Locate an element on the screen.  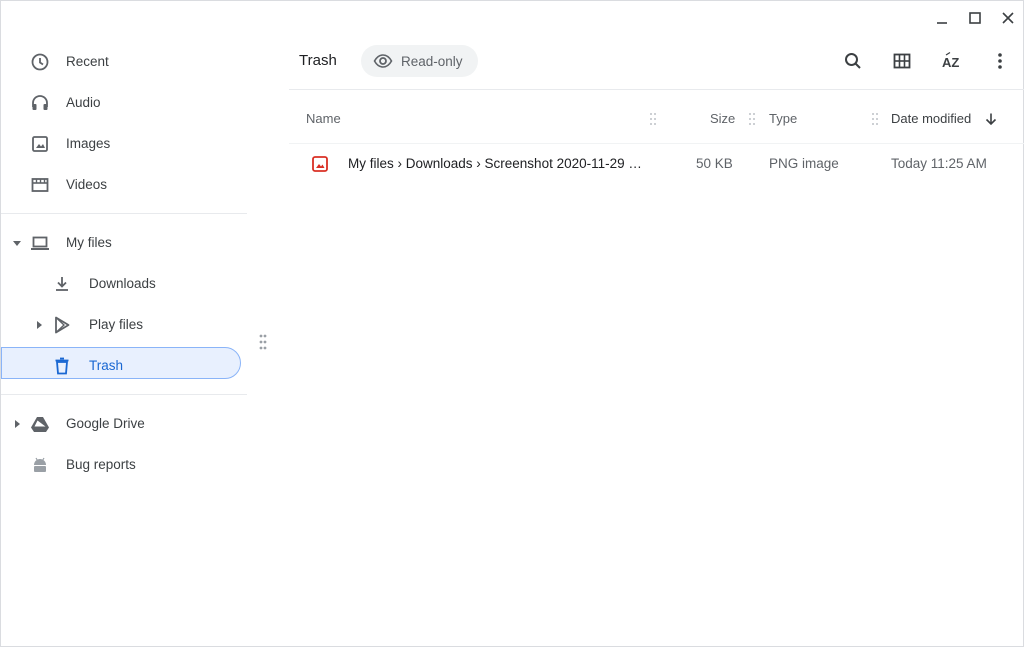
sidebar-item-my-files: My files is located at coordinates (124, 242).